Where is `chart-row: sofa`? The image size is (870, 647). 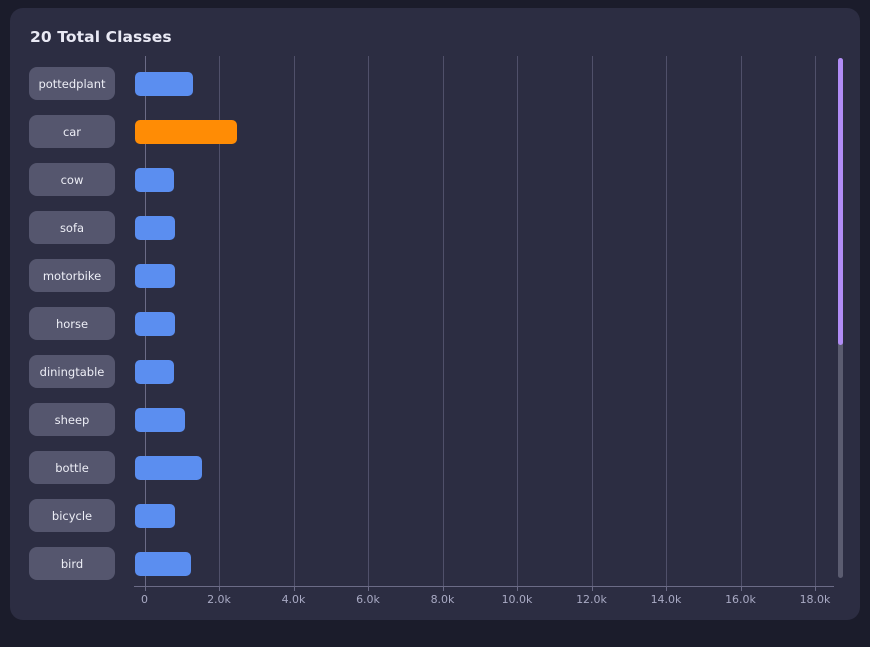 chart-row: sofa is located at coordinates (435, 230).